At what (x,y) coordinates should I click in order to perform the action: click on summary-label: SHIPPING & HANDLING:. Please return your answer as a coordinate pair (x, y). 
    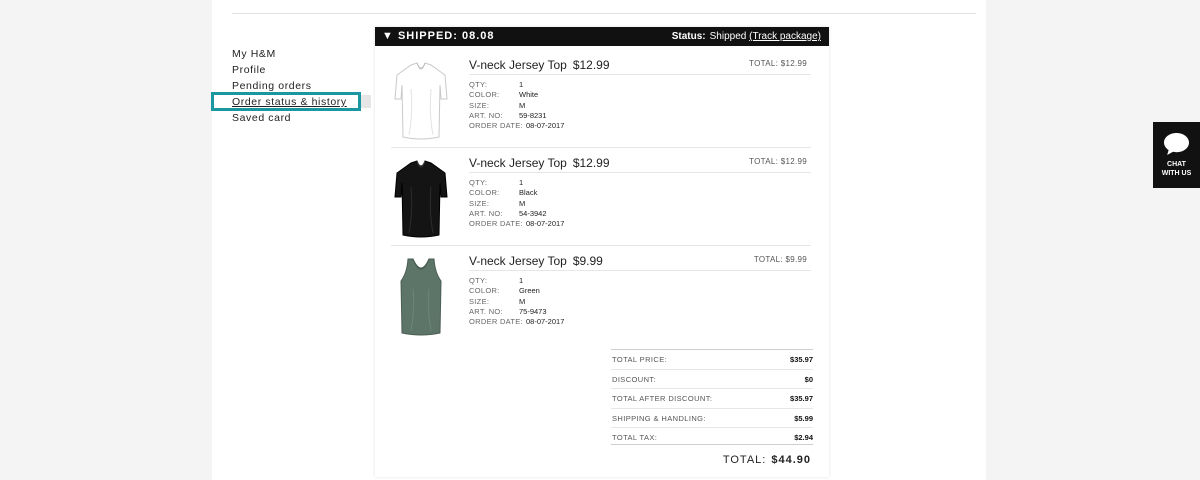
    Looking at the image, I should click on (659, 418).